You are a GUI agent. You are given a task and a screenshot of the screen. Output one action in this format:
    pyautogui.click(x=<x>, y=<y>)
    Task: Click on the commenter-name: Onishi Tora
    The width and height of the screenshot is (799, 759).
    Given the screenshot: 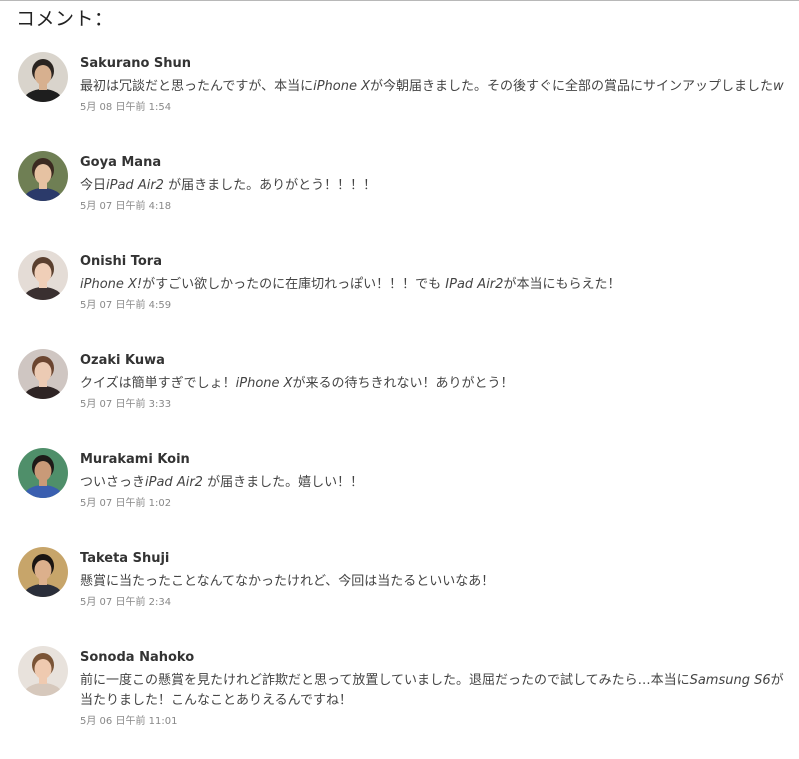 What is the action you would take?
    pyautogui.click(x=121, y=261)
    